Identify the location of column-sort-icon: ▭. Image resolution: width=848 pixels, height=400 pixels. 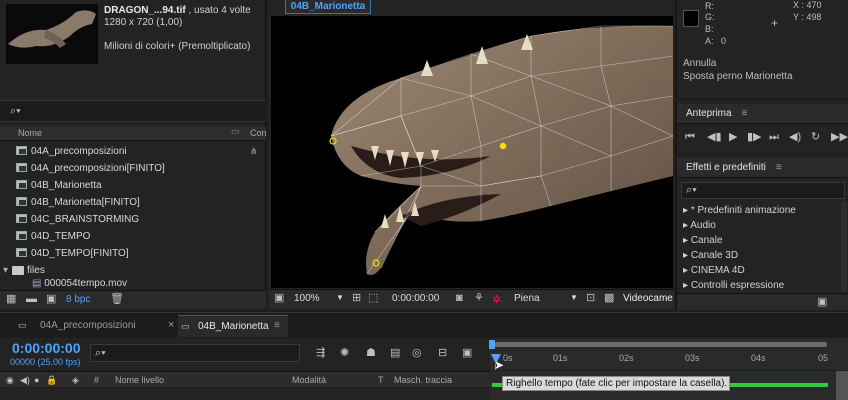
(235, 131).